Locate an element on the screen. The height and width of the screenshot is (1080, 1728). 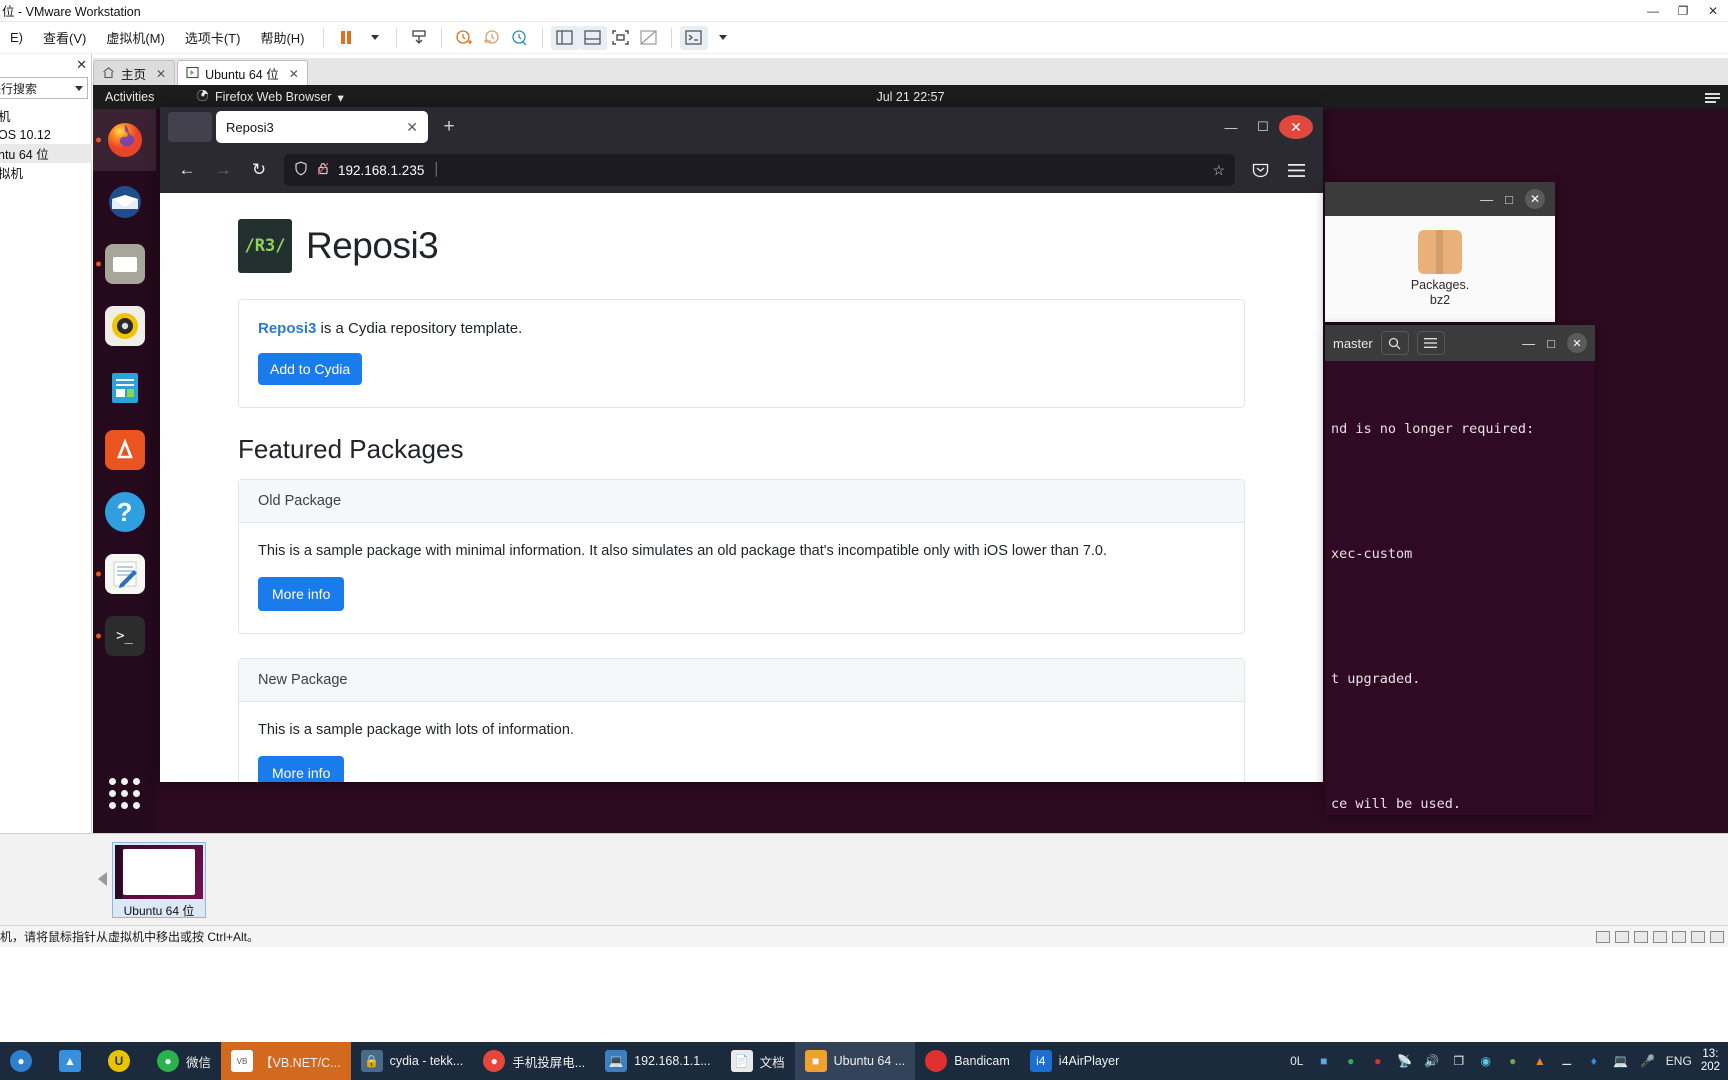
maximize-button: ❐ is located at coordinates (1683, 11).